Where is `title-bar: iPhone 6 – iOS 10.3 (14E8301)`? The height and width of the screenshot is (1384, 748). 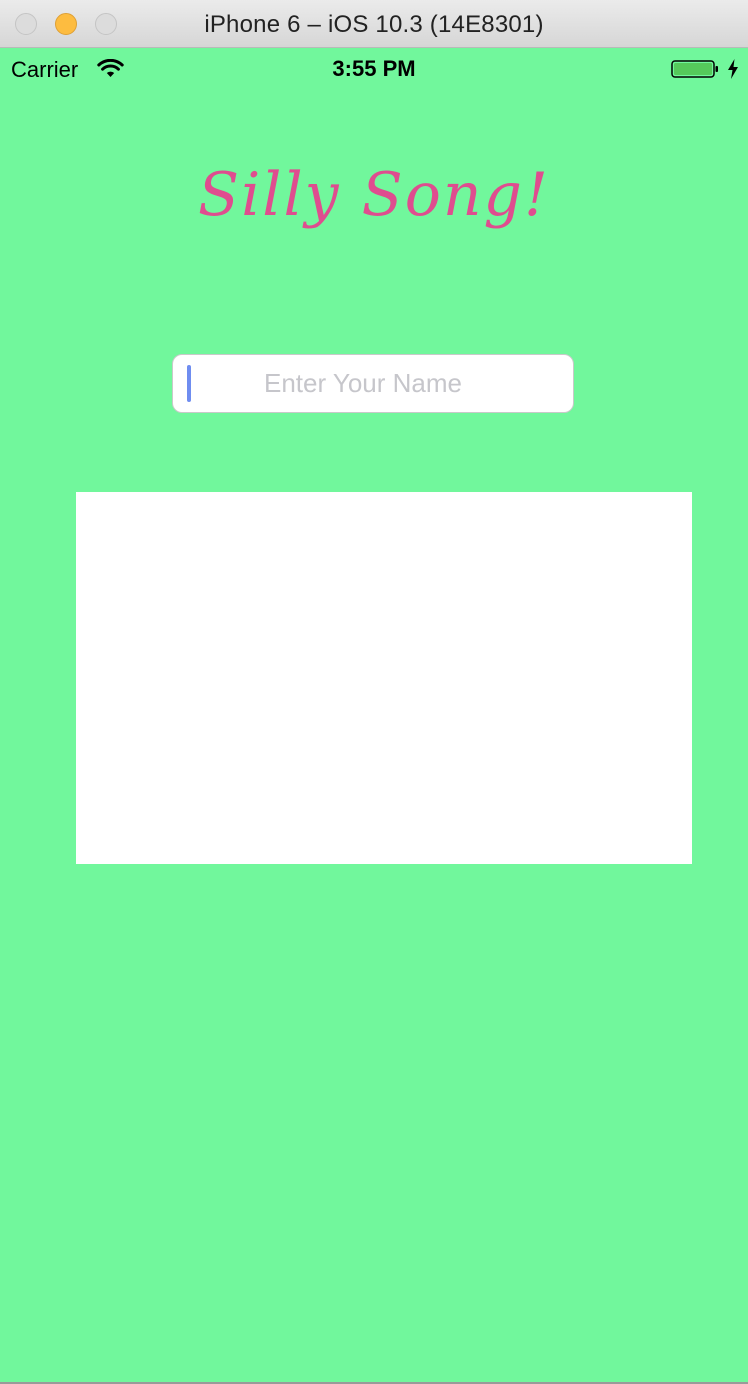 title-bar: iPhone 6 – iOS 10.3 (14E8301) is located at coordinates (374, 24).